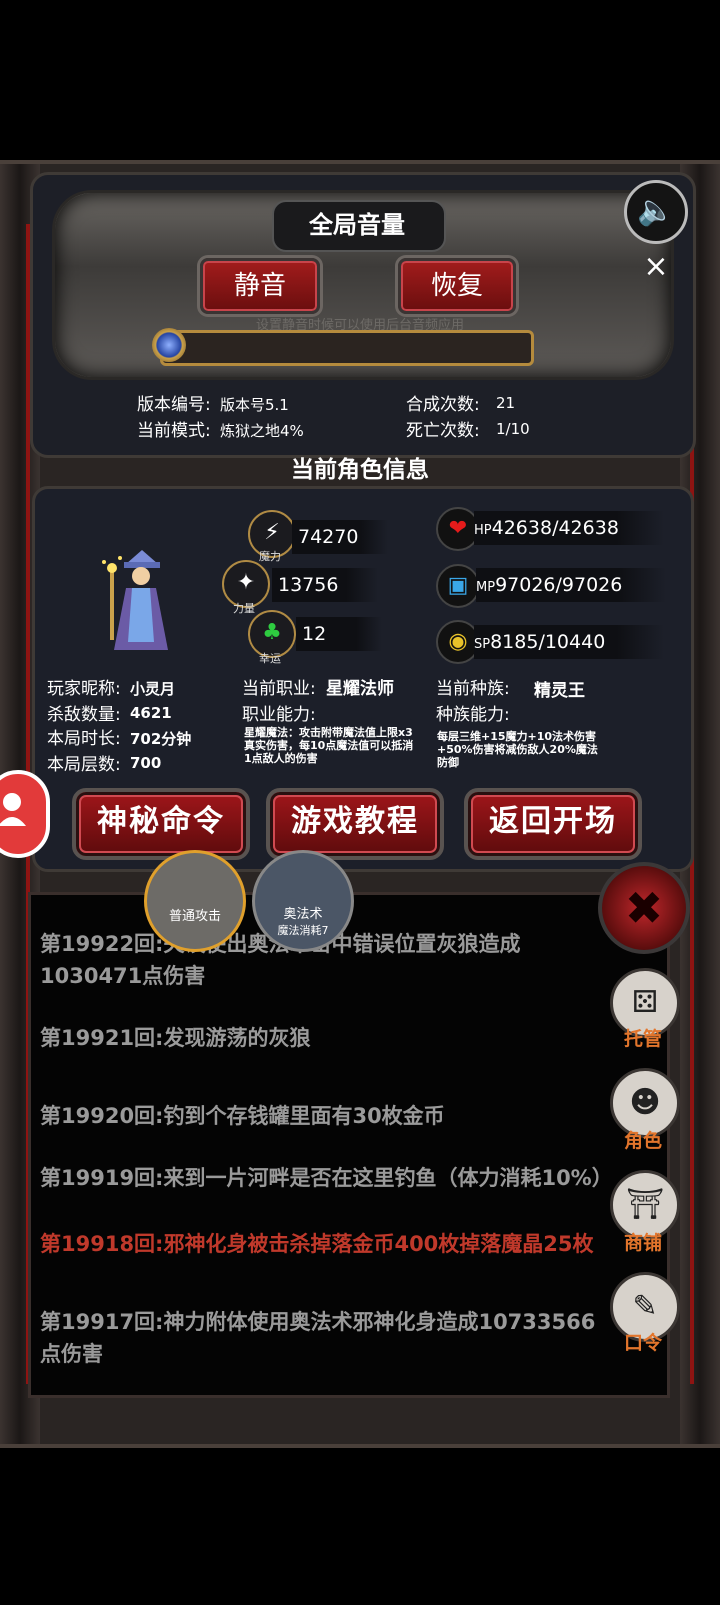  Describe the element at coordinates (644, 908) in the screenshot. I see `close-x-icon: ✖` at that location.